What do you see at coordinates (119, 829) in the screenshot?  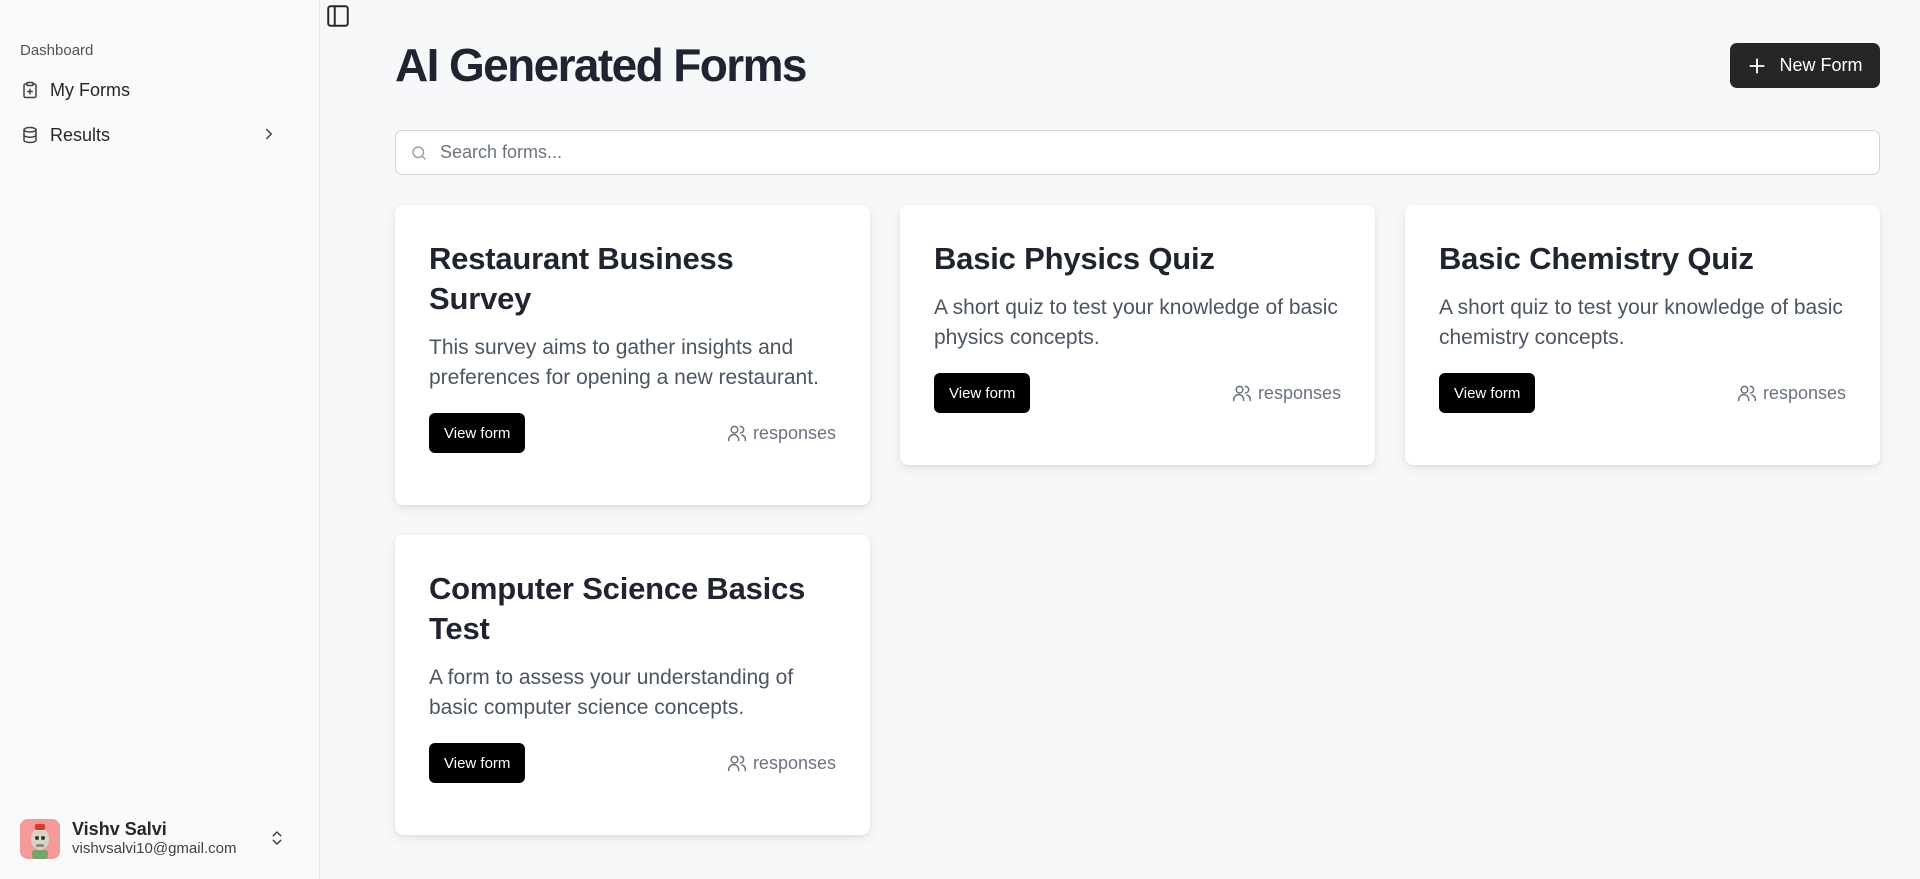 I see `user-name: Vishv Salvi` at bounding box center [119, 829].